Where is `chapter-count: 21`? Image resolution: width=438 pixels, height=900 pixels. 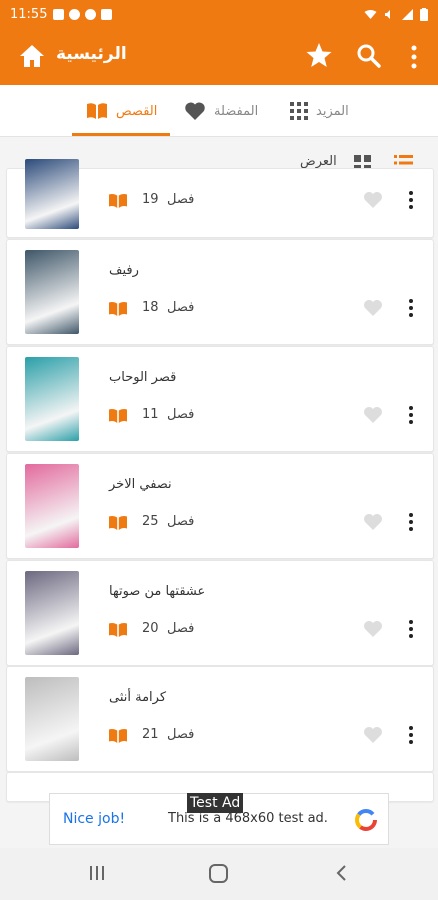 chapter-count: 21 is located at coordinates (150, 734).